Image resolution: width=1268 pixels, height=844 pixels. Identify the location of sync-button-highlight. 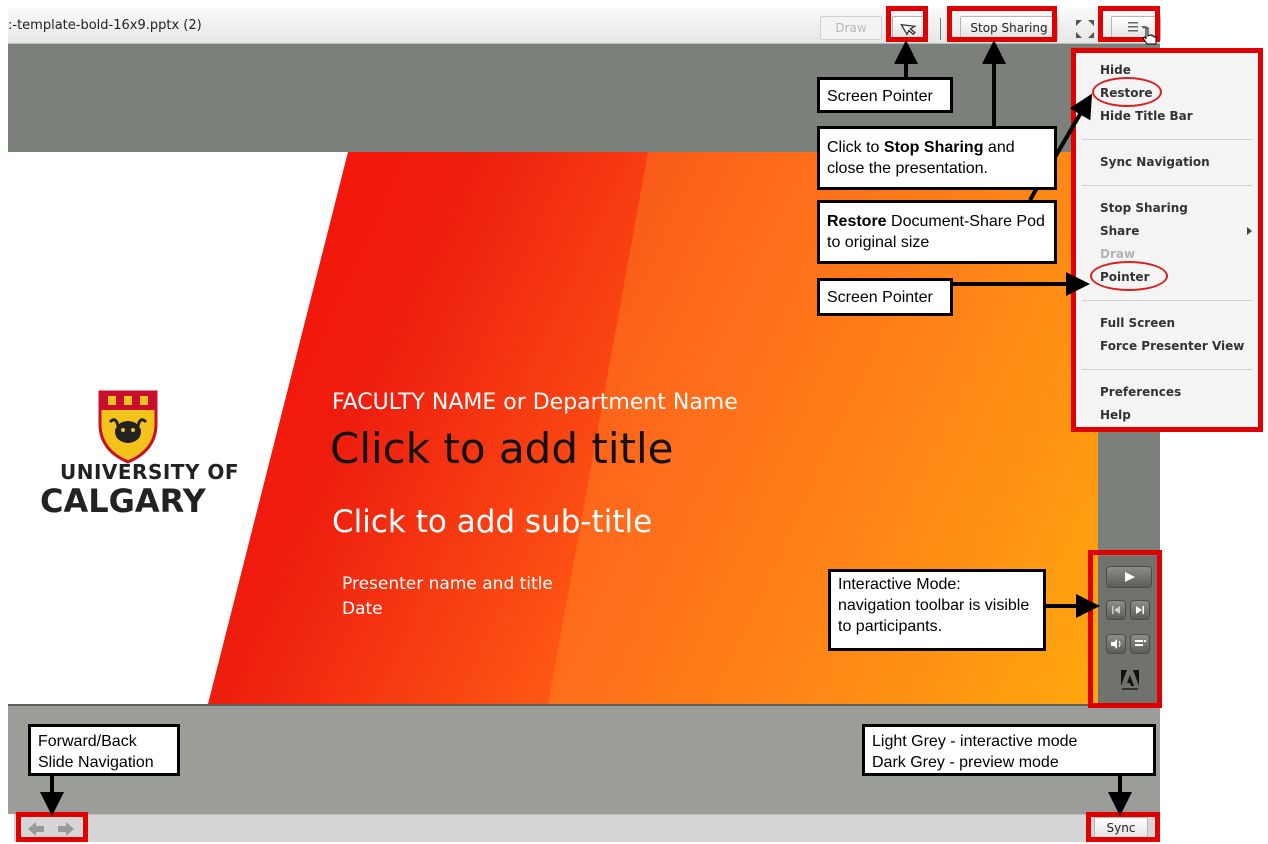
(1123, 827).